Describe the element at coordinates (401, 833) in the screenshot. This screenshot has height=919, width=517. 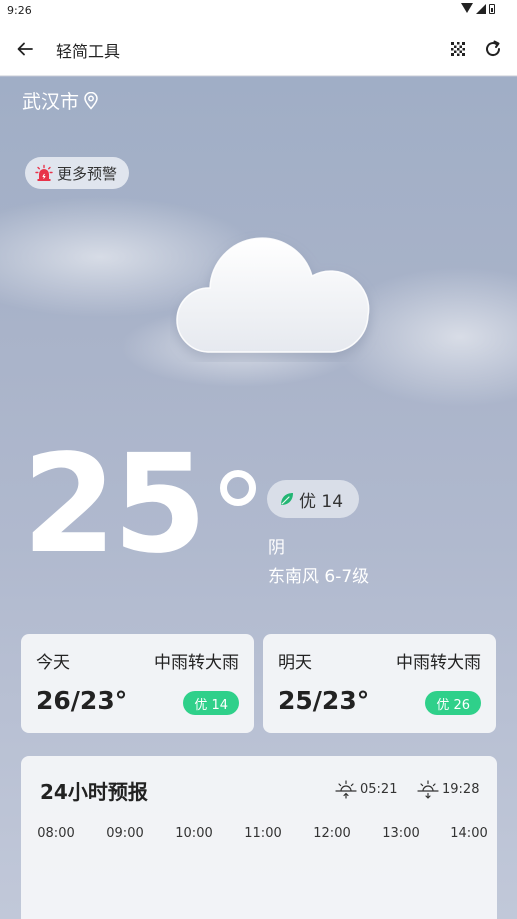
I see `hour-label: 13:00` at that location.